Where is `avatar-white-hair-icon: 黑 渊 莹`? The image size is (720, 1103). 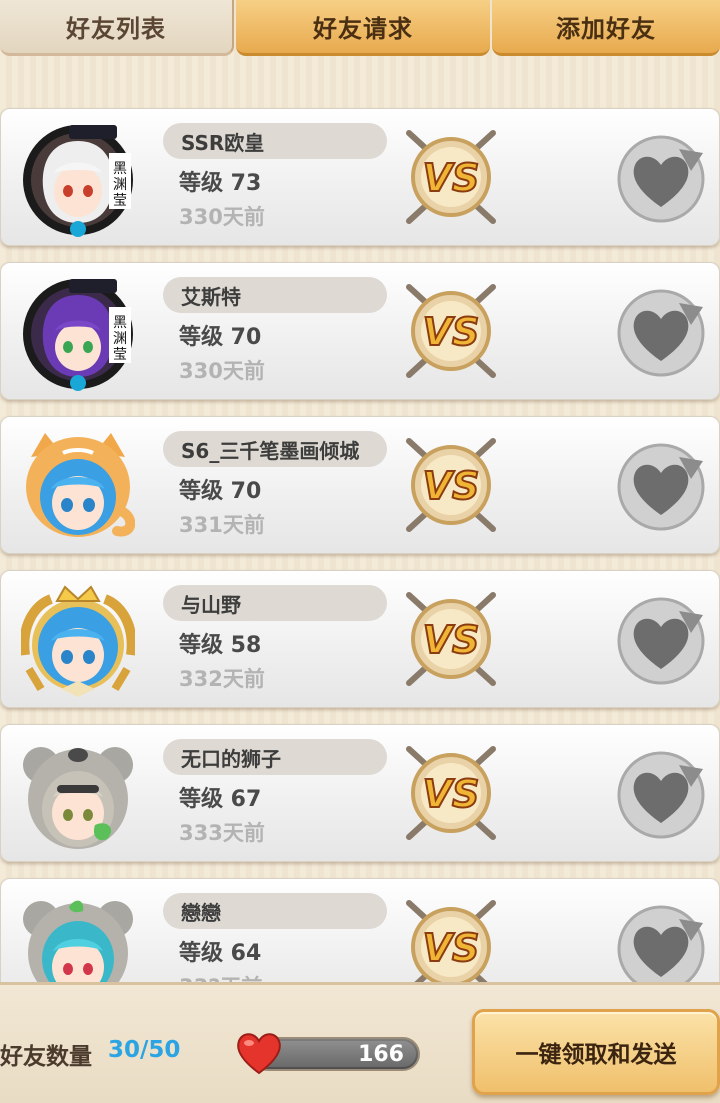
avatar-white-hair-icon: 黑 渊 莹 is located at coordinates (78, 181).